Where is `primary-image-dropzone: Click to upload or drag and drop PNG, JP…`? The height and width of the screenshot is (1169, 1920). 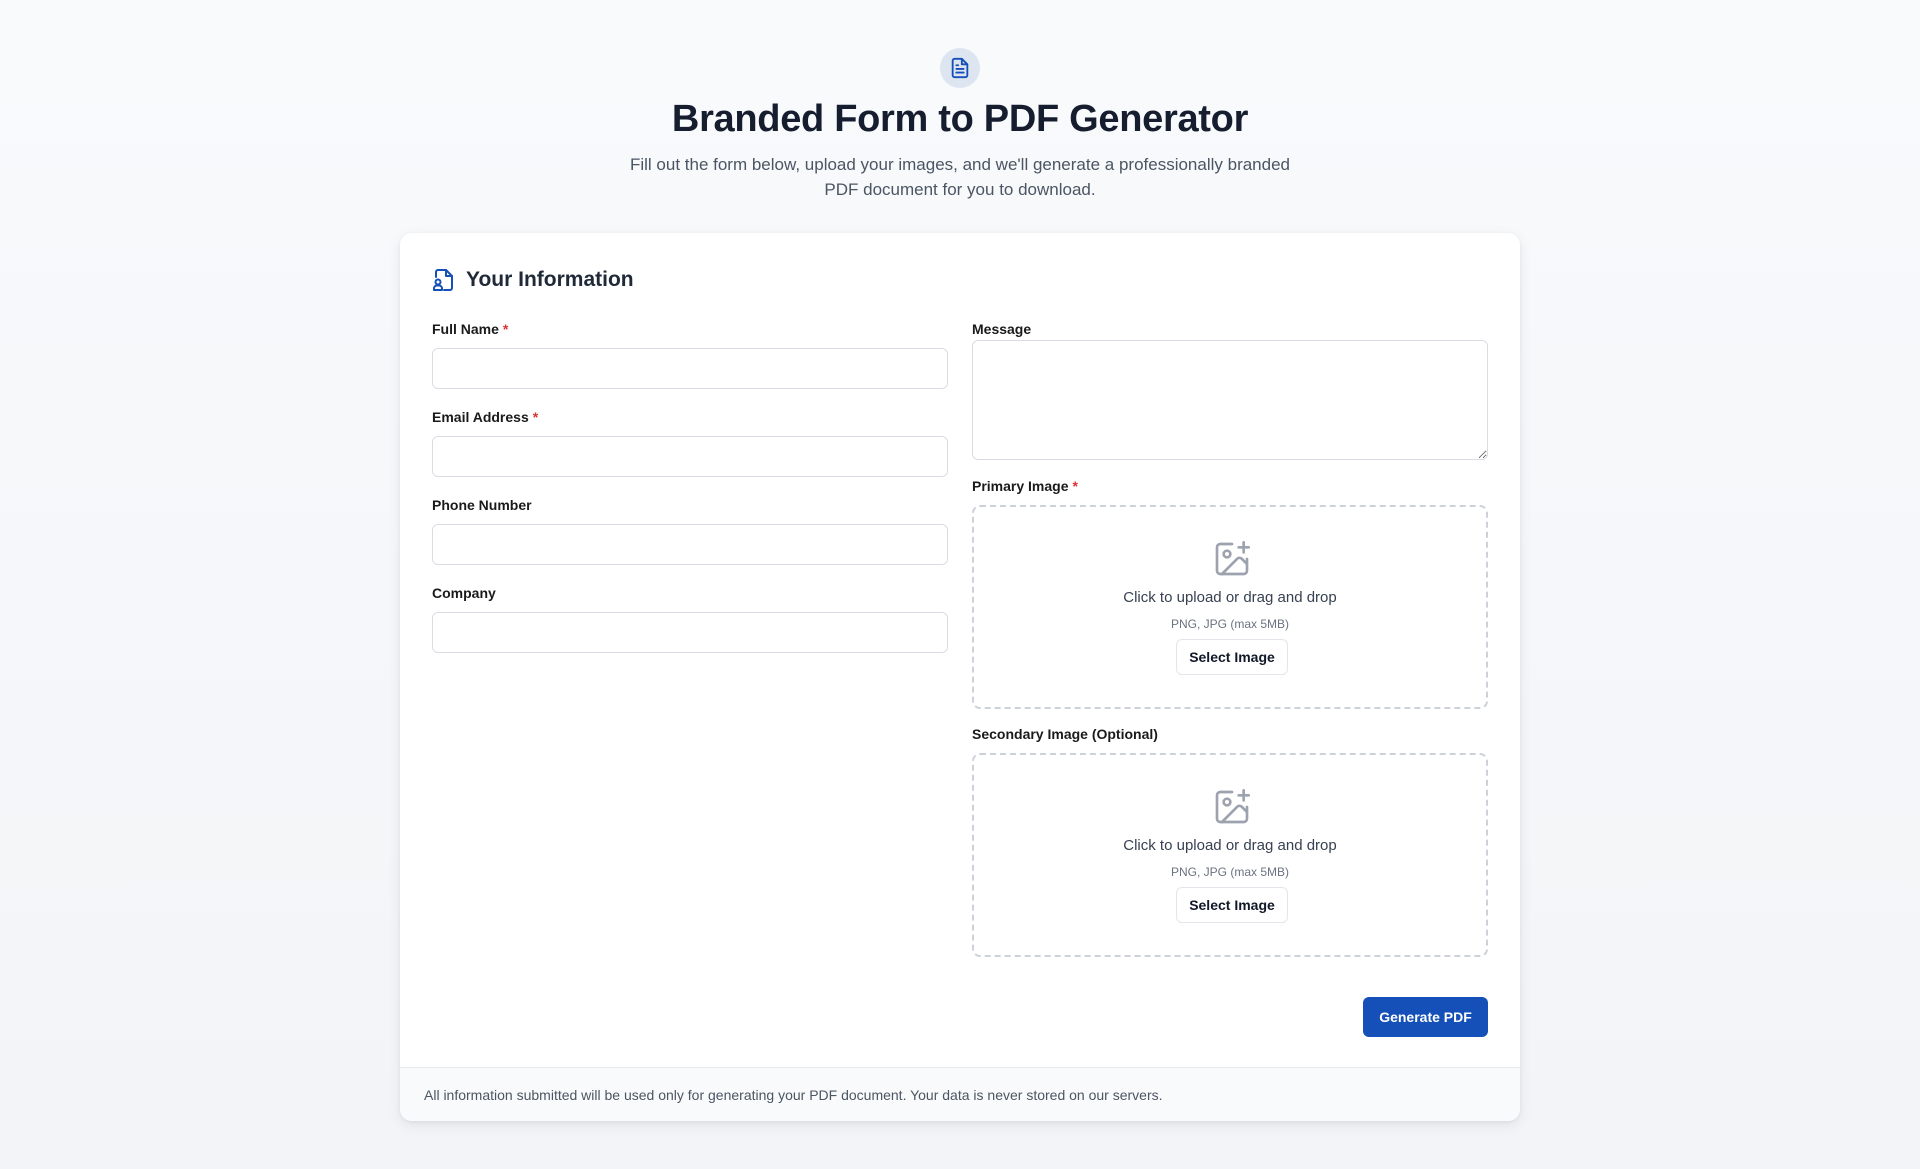
primary-image-dropzone: Click to upload or drag and drop PNG, JP… is located at coordinates (1230, 607).